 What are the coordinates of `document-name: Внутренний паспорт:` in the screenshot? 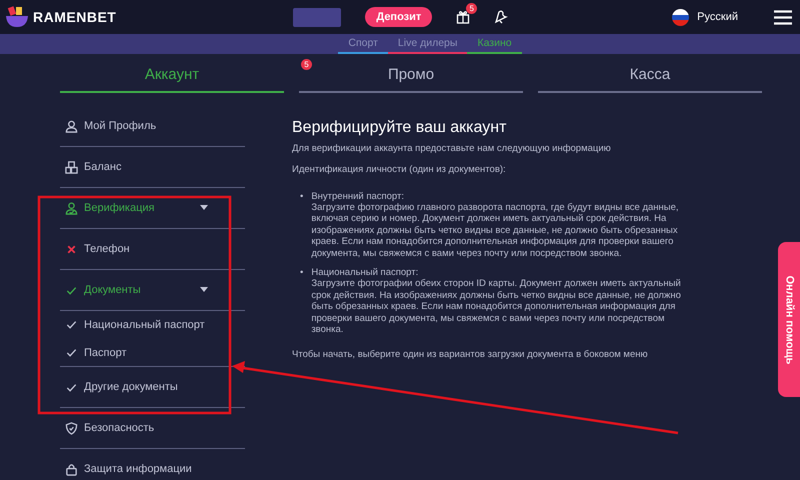 It's located at (358, 196).